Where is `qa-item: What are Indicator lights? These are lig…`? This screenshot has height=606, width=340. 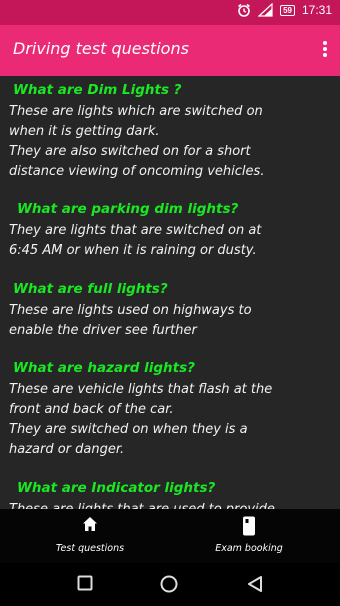
qa-item: What are Indicator lights? These are lig… is located at coordinates (170, 494).